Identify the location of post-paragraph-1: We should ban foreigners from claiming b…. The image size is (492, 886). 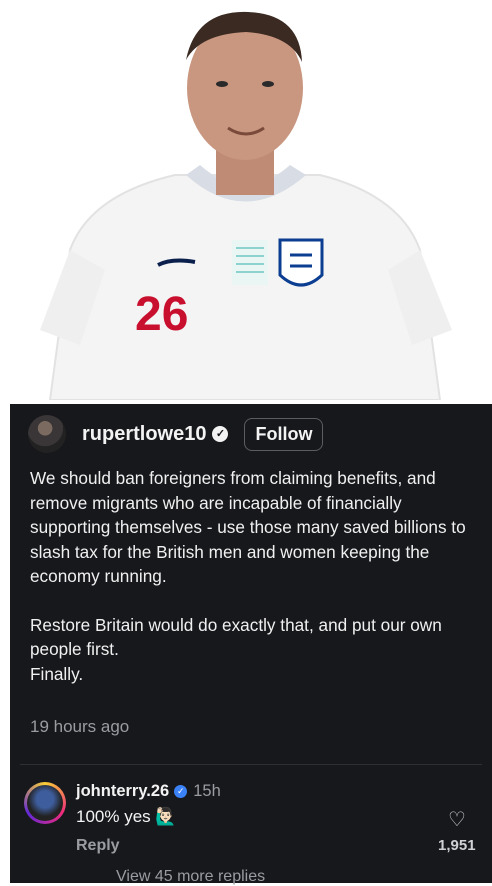
(248, 527).